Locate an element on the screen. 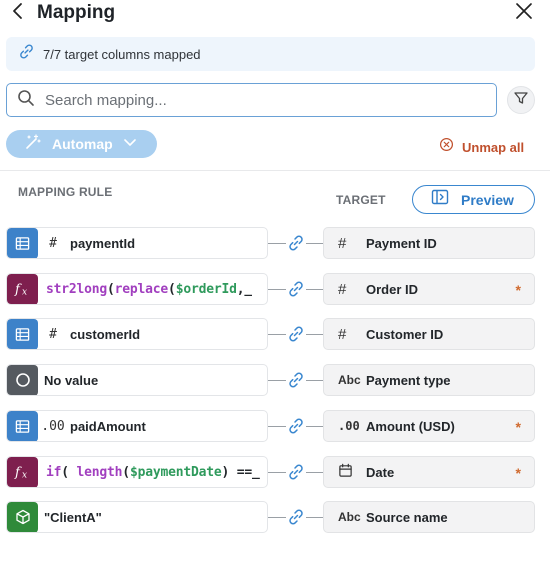 The image size is (550, 575). target-cell: Abc Payment type is located at coordinates (429, 380).